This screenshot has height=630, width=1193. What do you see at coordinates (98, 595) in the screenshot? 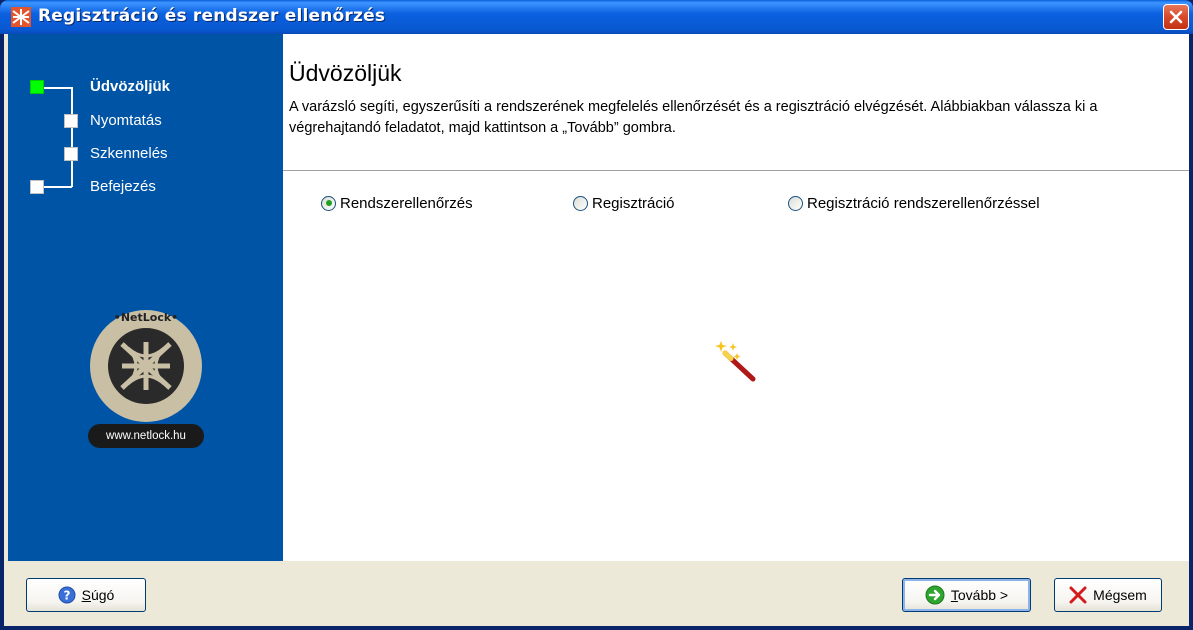
I see `help-button-label: Súgó` at bounding box center [98, 595].